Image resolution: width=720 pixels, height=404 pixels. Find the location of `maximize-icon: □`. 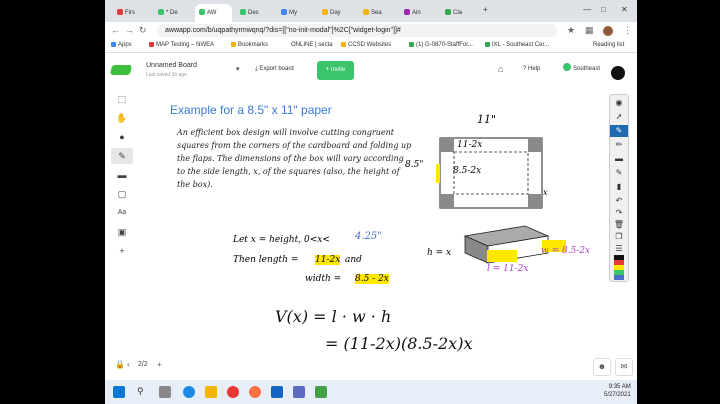

maximize-icon: □ is located at coordinates (603, 9).